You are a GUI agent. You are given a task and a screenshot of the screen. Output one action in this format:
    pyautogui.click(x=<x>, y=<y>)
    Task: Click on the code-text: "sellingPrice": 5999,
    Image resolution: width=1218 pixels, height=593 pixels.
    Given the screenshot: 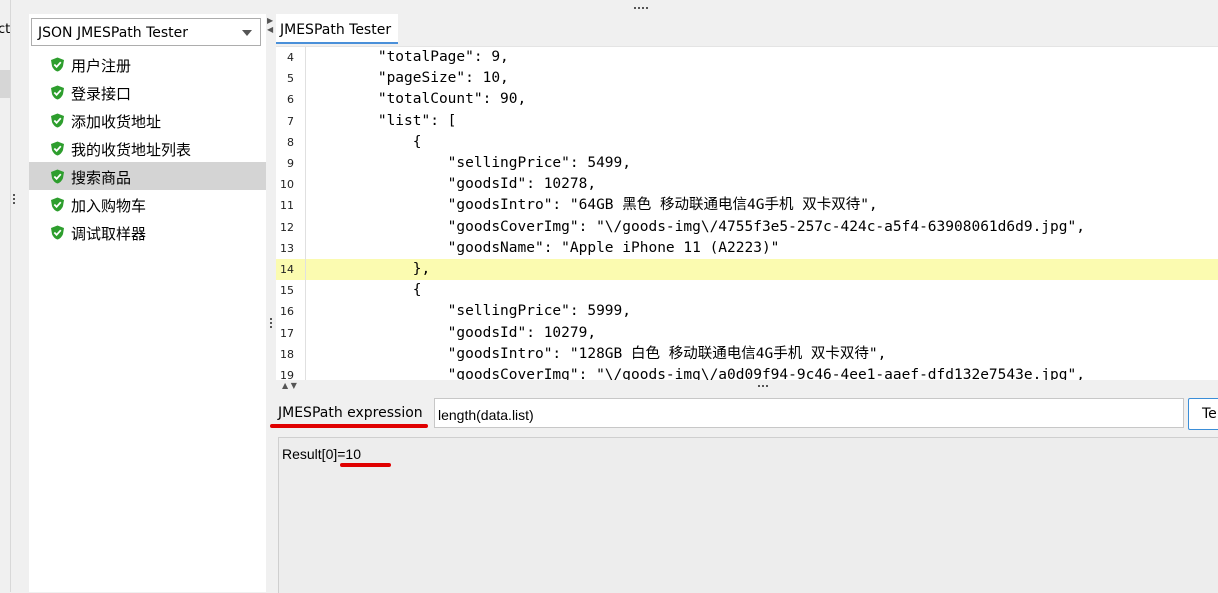 What is the action you would take?
    pyautogui.click(x=470, y=311)
    